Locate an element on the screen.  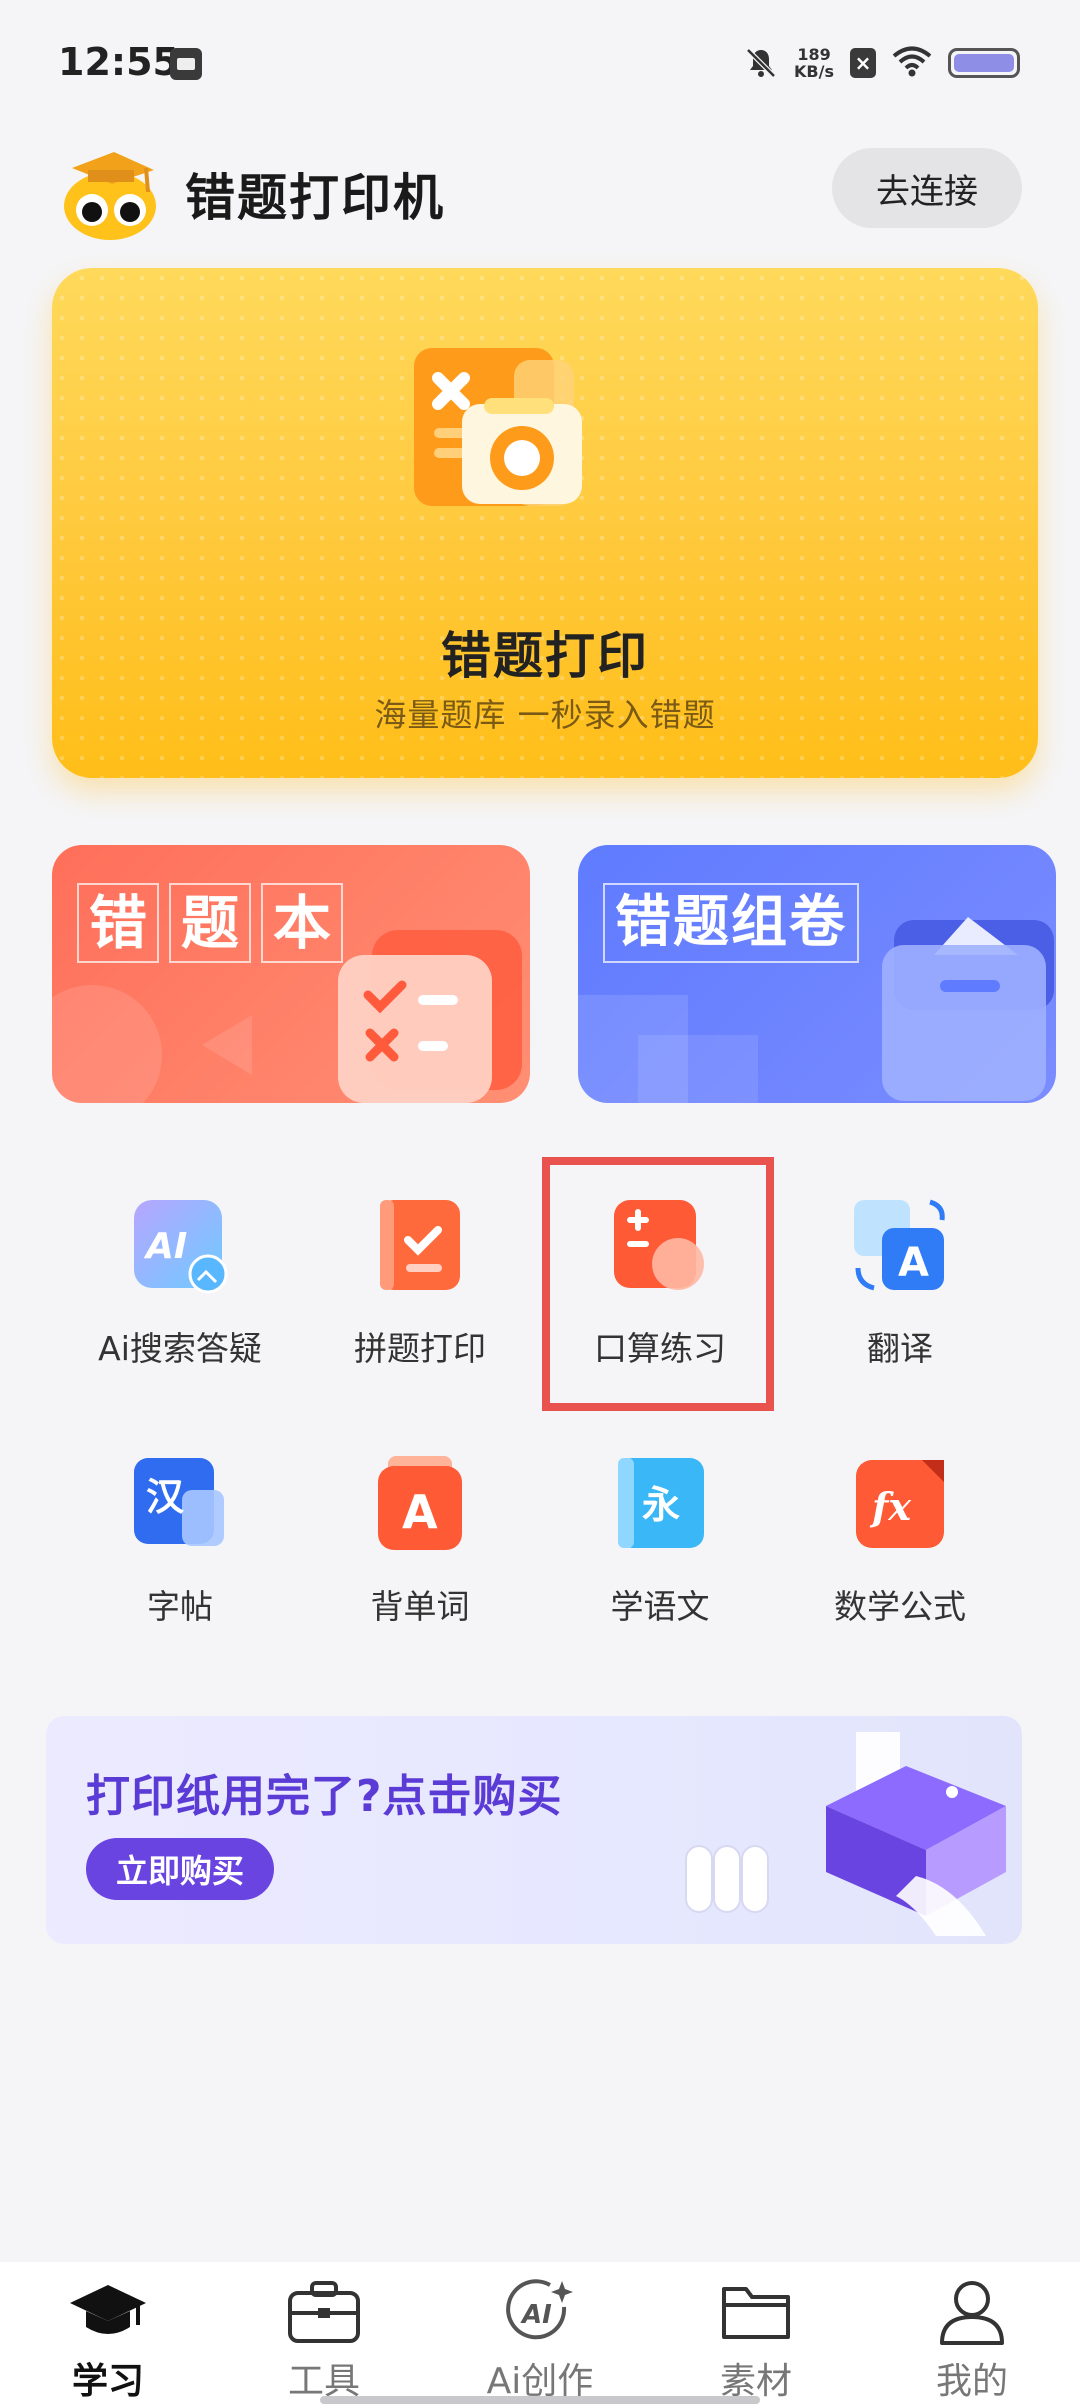
hero-subtitle: 海量题库 一秒录入错题 is located at coordinates (545, 715).